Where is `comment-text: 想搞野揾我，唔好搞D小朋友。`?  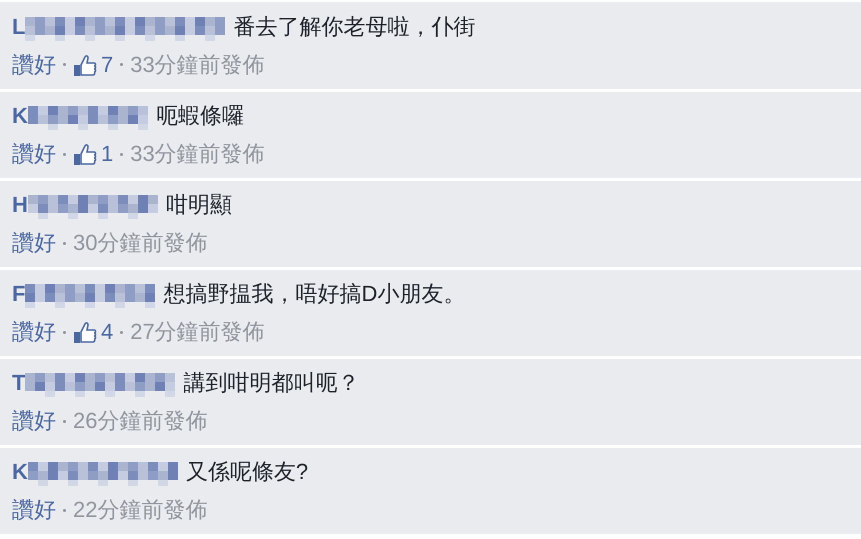 comment-text: 想搞野揾我，唔好搞D小朋友。 is located at coordinates (314, 294).